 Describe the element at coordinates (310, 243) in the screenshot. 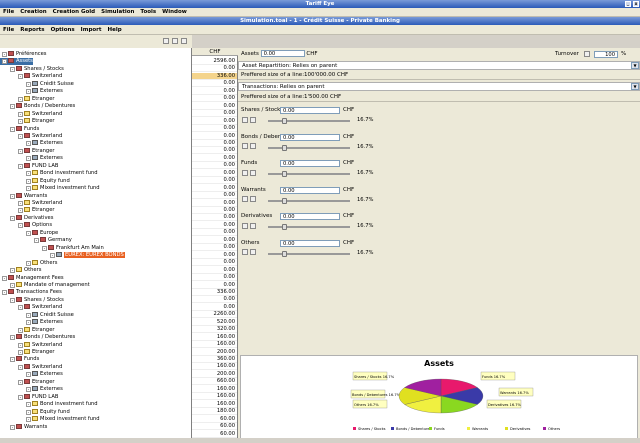

I see `category-input: 0.00` at that location.